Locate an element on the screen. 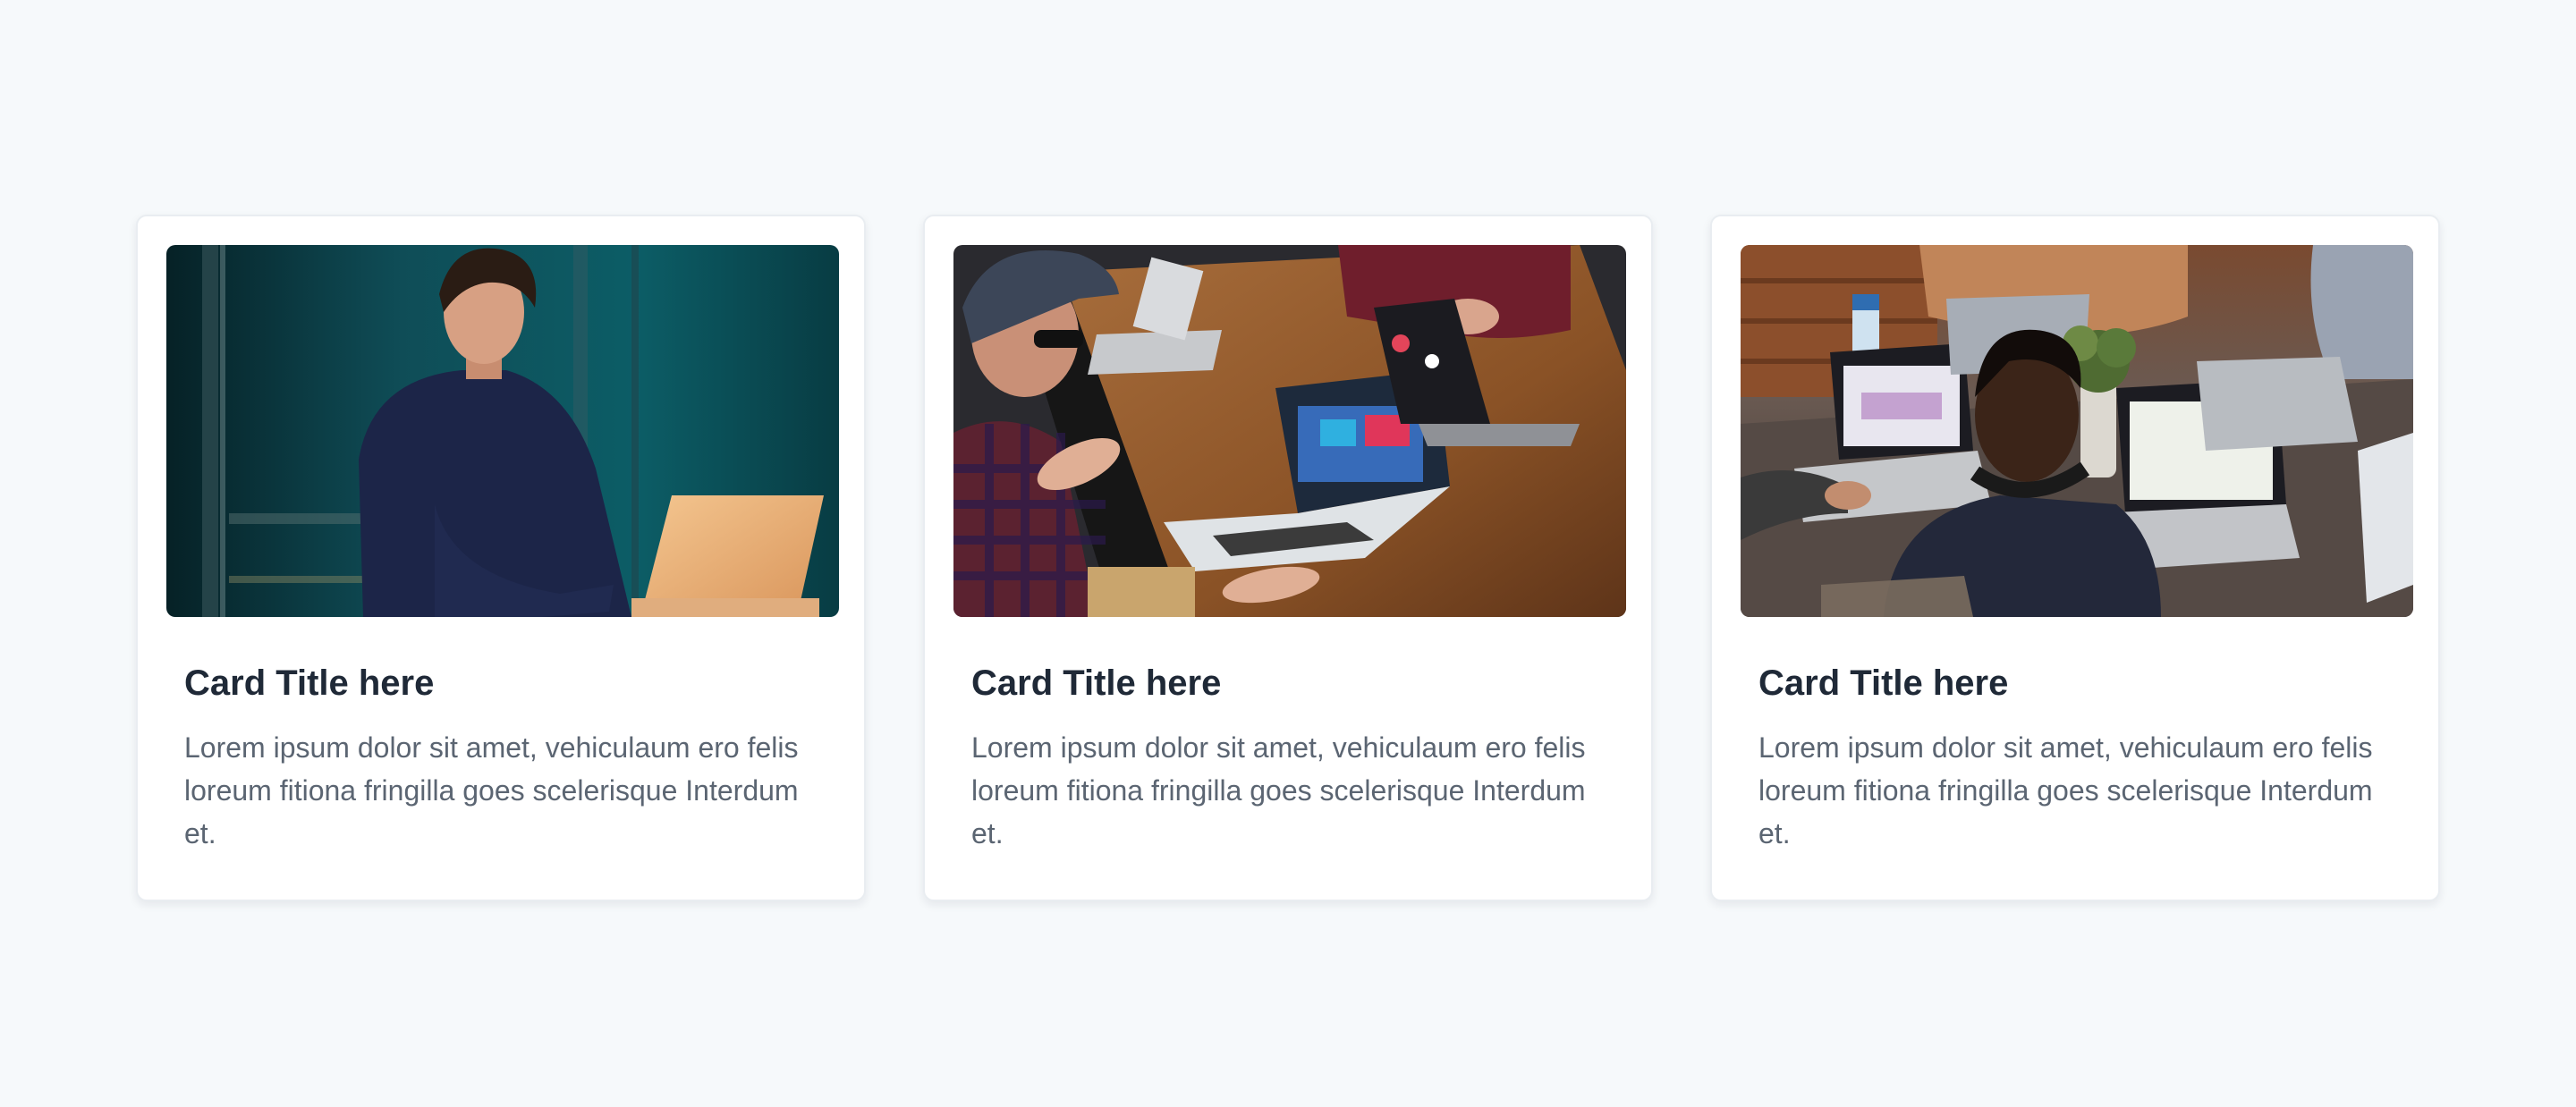 The height and width of the screenshot is (1107, 2576). card-3-title: Card Title here is located at coordinates (1883, 683).